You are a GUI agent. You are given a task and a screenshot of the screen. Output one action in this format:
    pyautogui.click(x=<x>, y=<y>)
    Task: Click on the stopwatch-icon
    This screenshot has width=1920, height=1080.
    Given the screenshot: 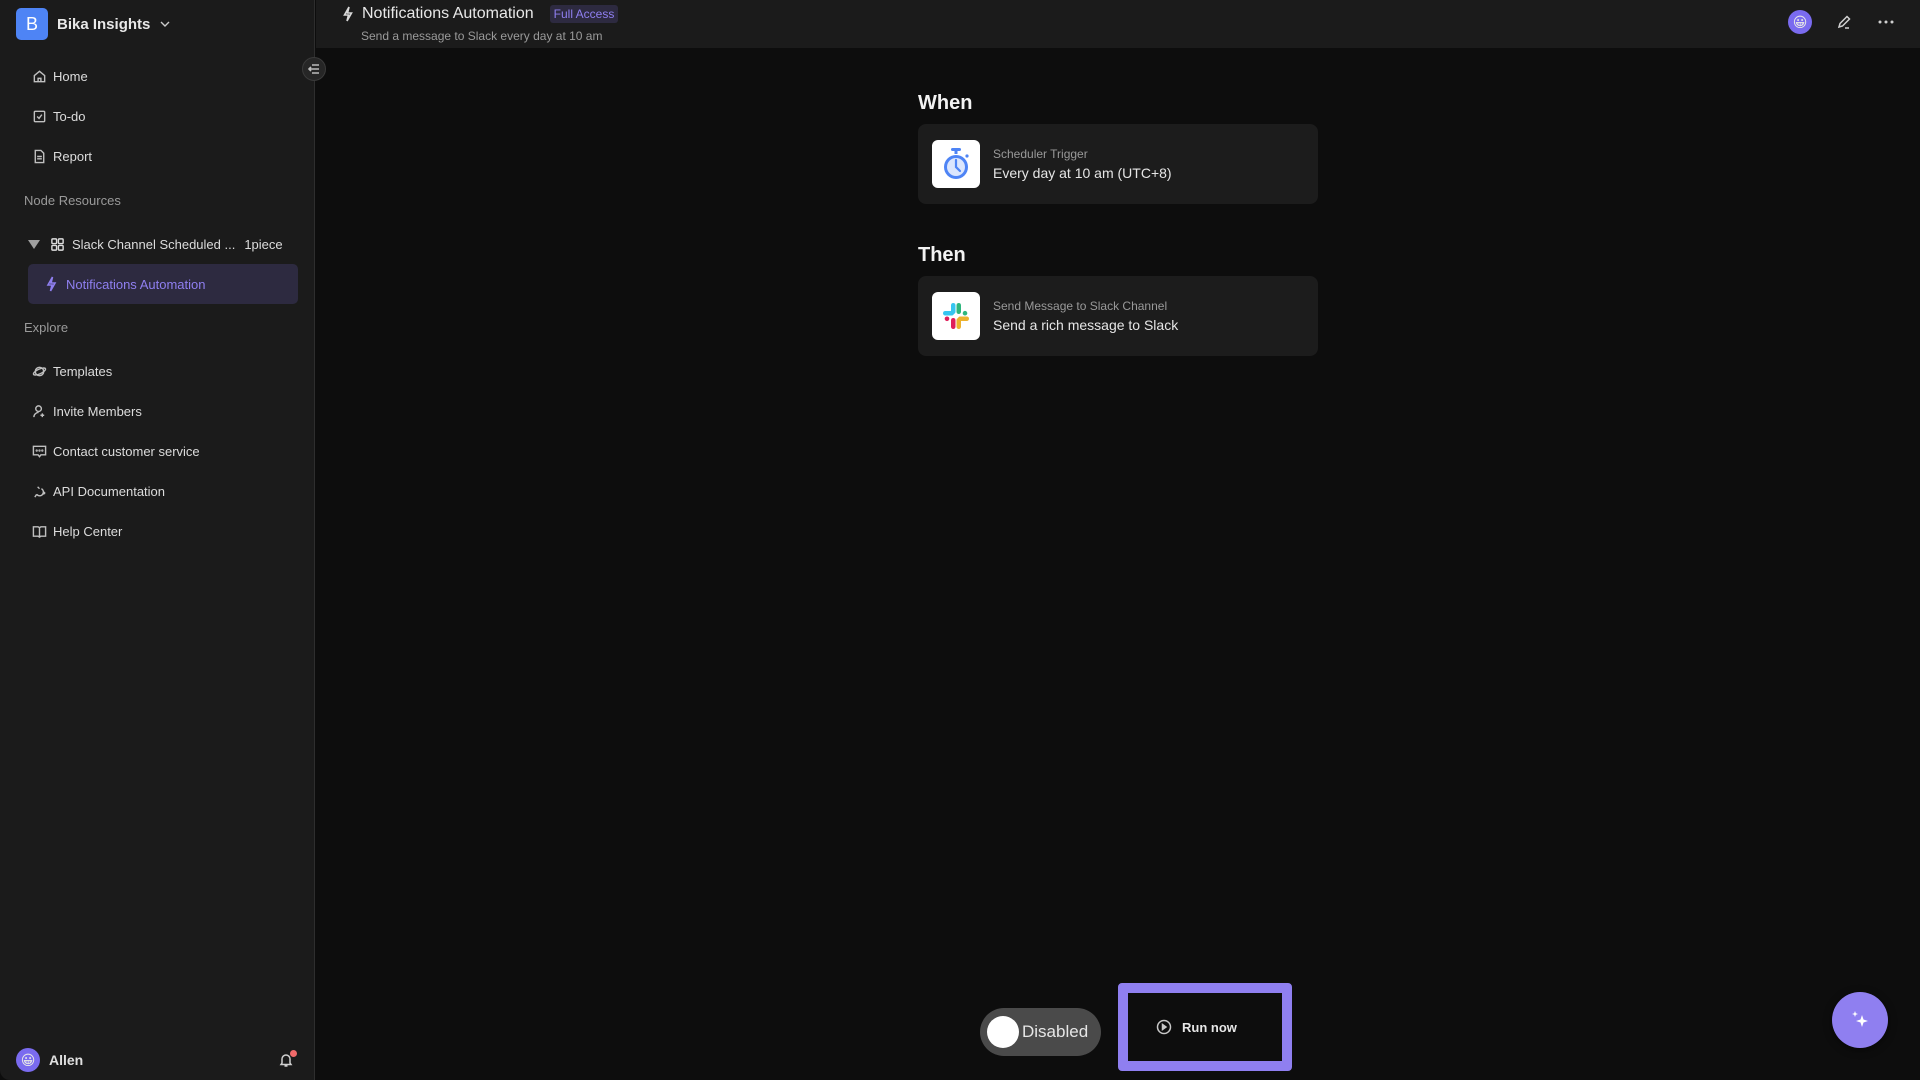 What is the action you would take?
    pyautogui.click(x=956, y=163)
    